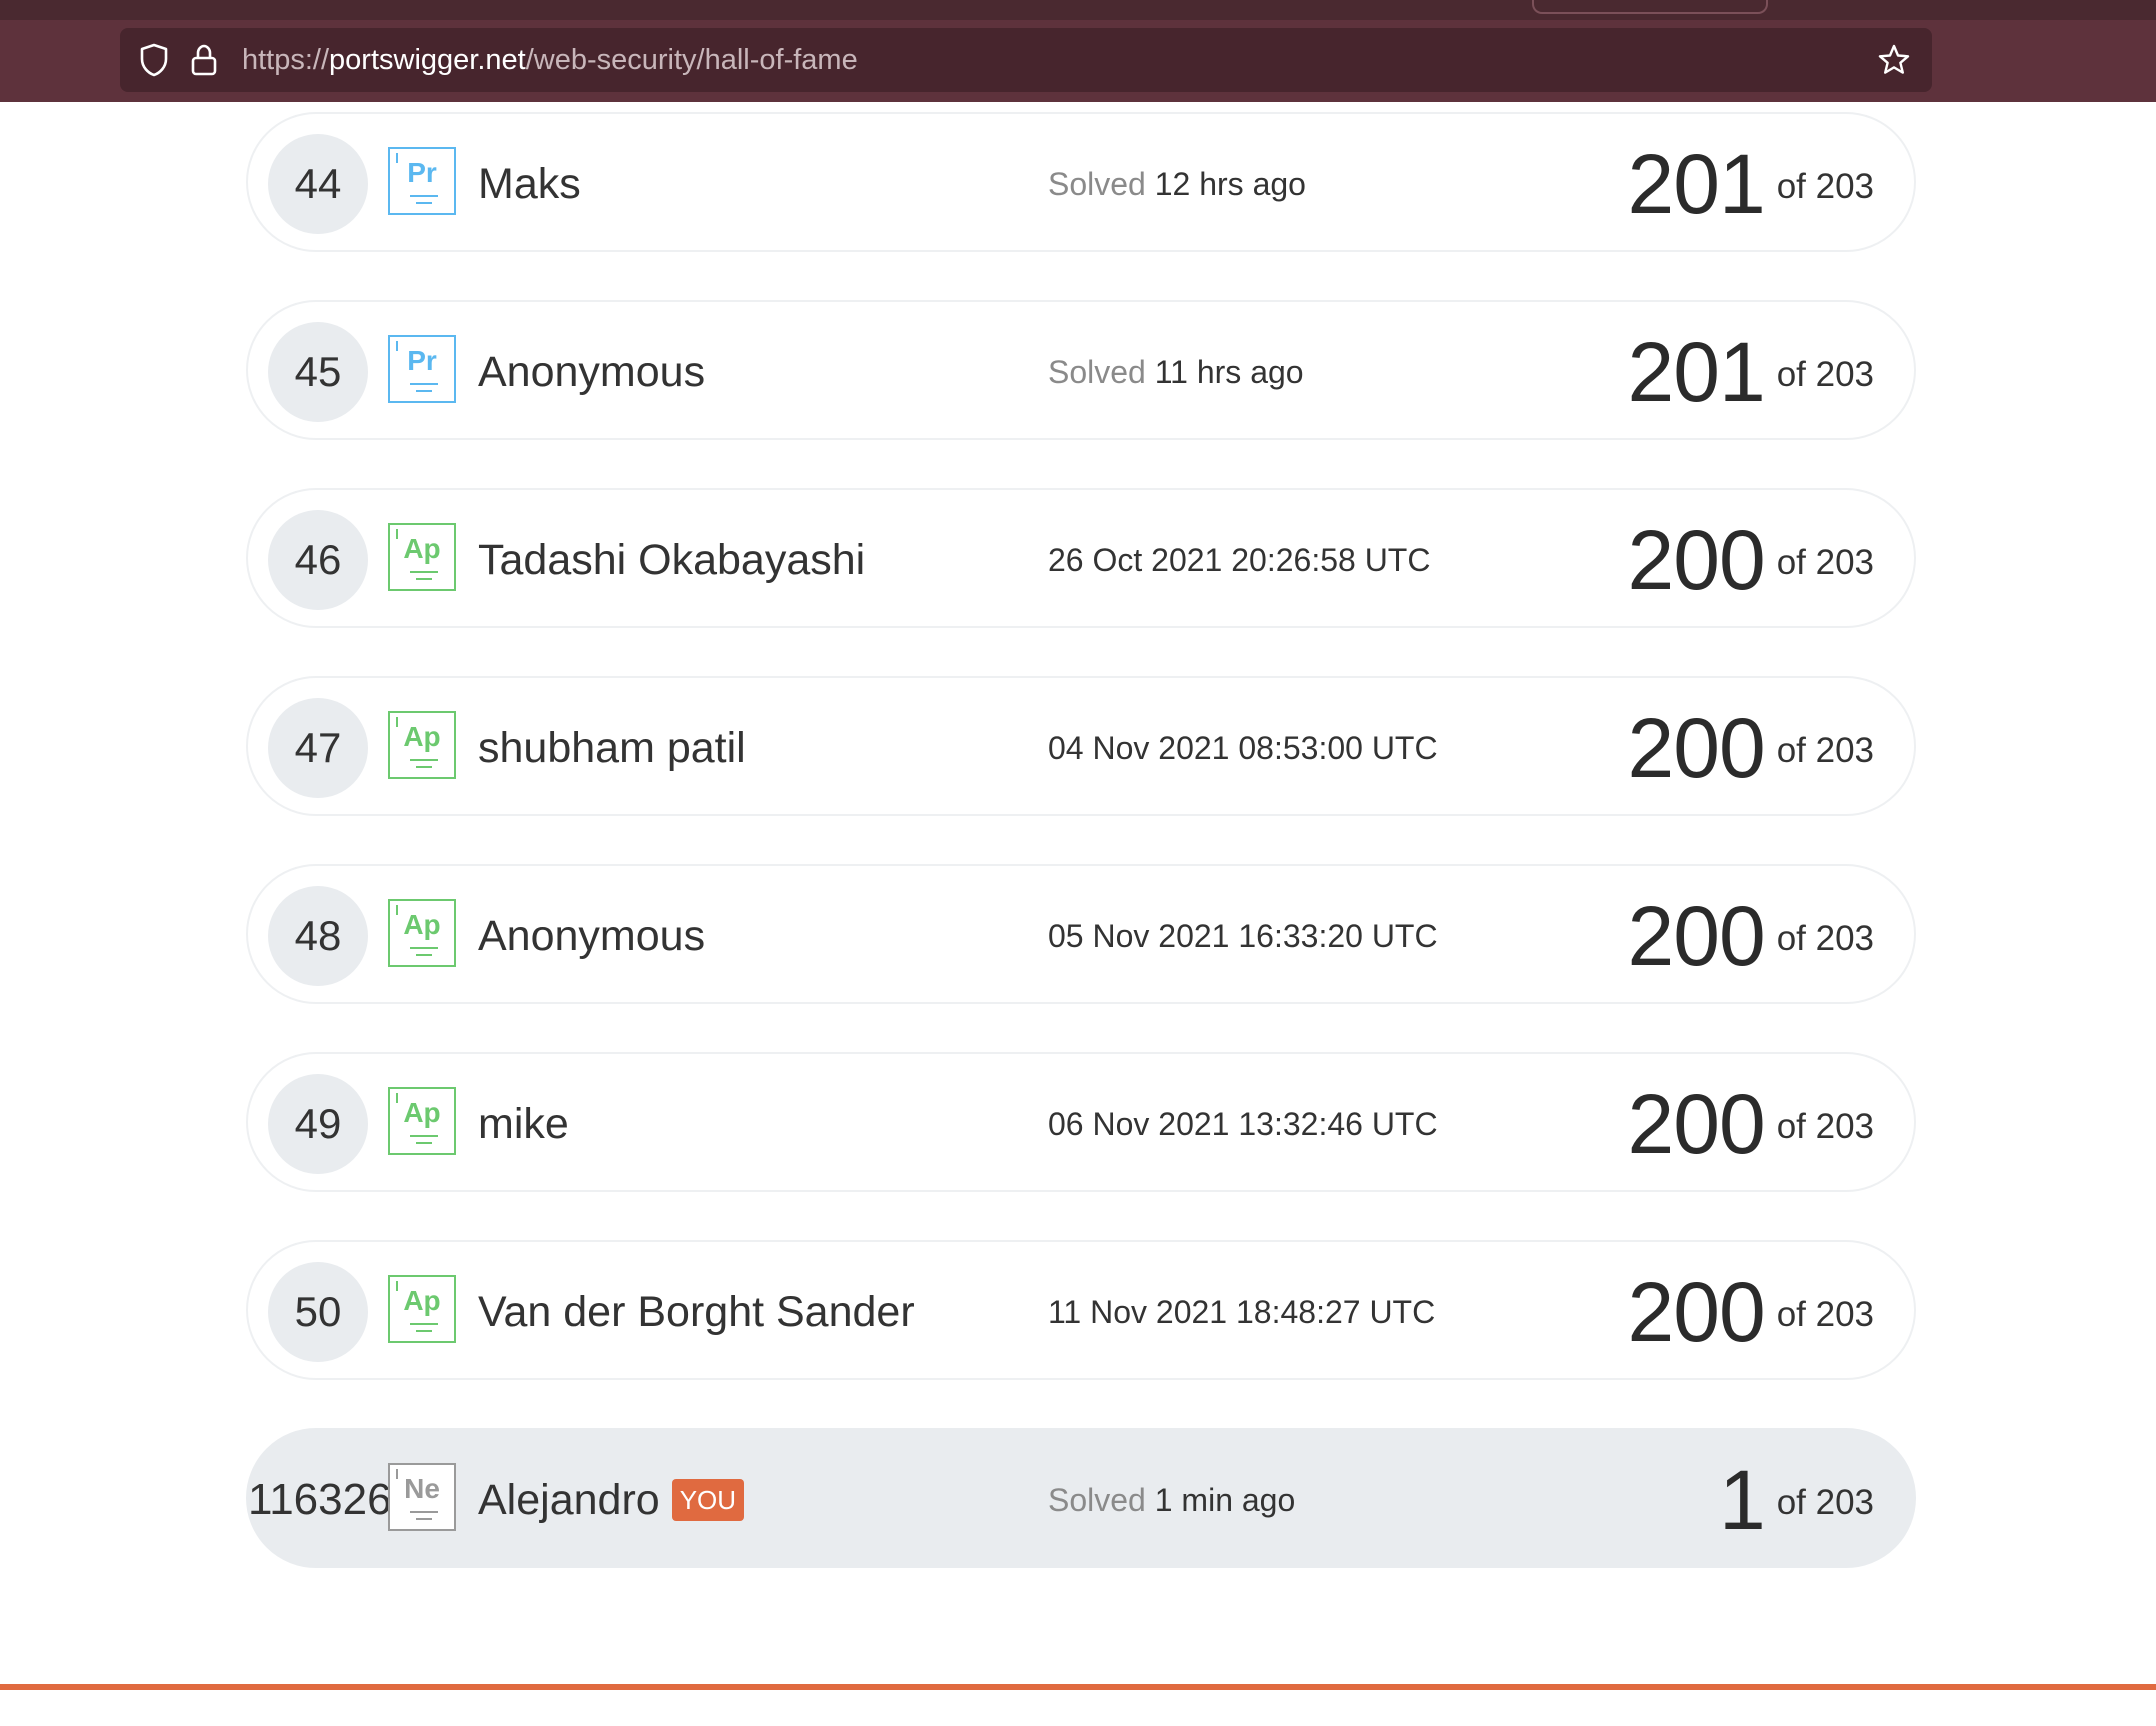 This screenshot has height=1726, width=2156. I want to click on user-name: shubham patil, so click(612, 748).